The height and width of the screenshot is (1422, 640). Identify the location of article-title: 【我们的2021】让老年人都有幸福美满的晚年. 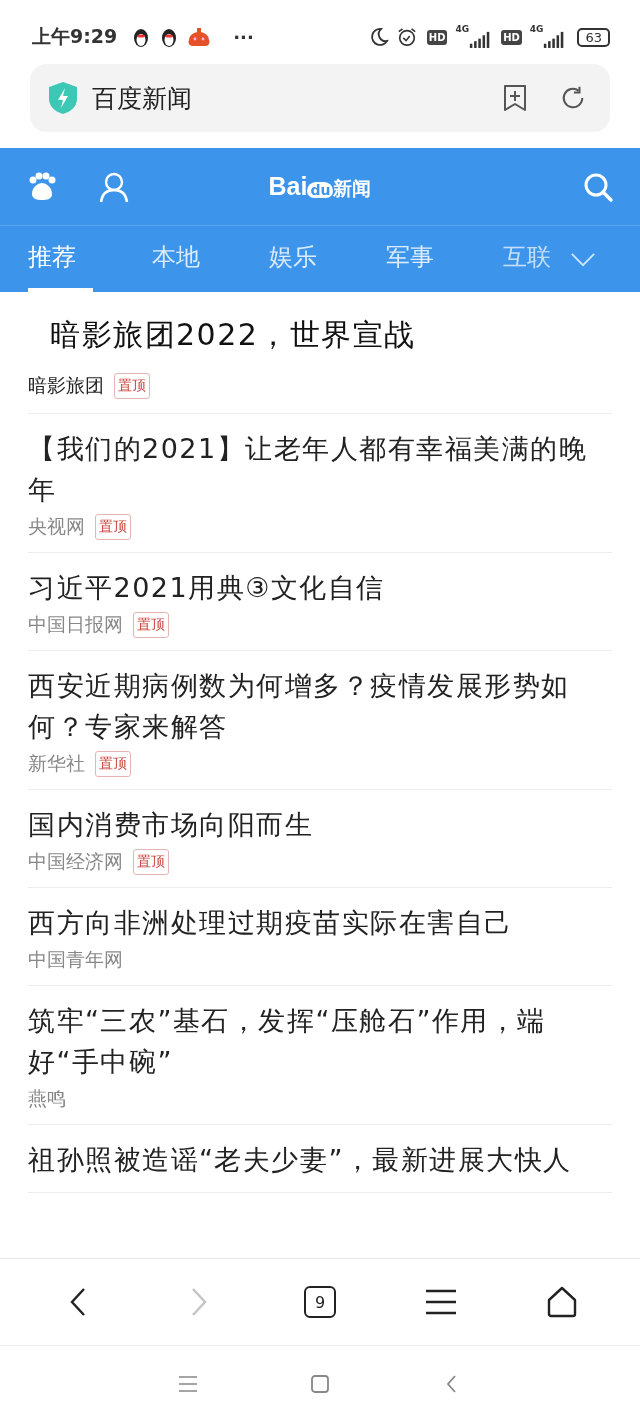
(320, 469).